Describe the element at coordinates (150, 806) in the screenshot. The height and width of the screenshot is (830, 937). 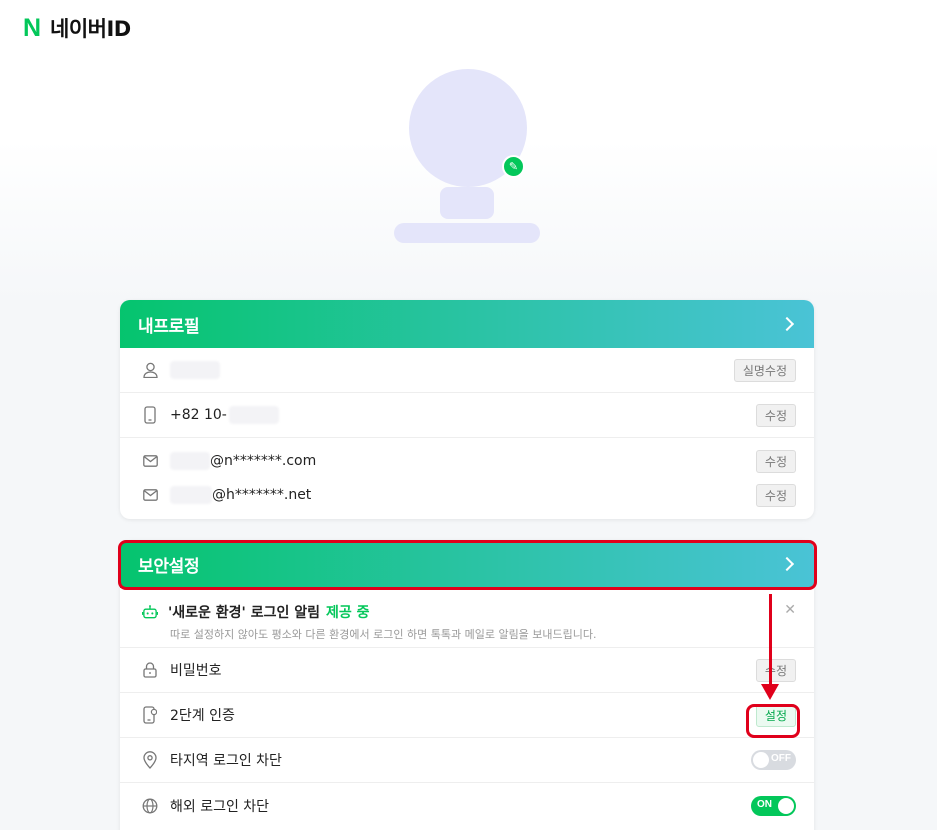
I see `globe-icon` at that location.